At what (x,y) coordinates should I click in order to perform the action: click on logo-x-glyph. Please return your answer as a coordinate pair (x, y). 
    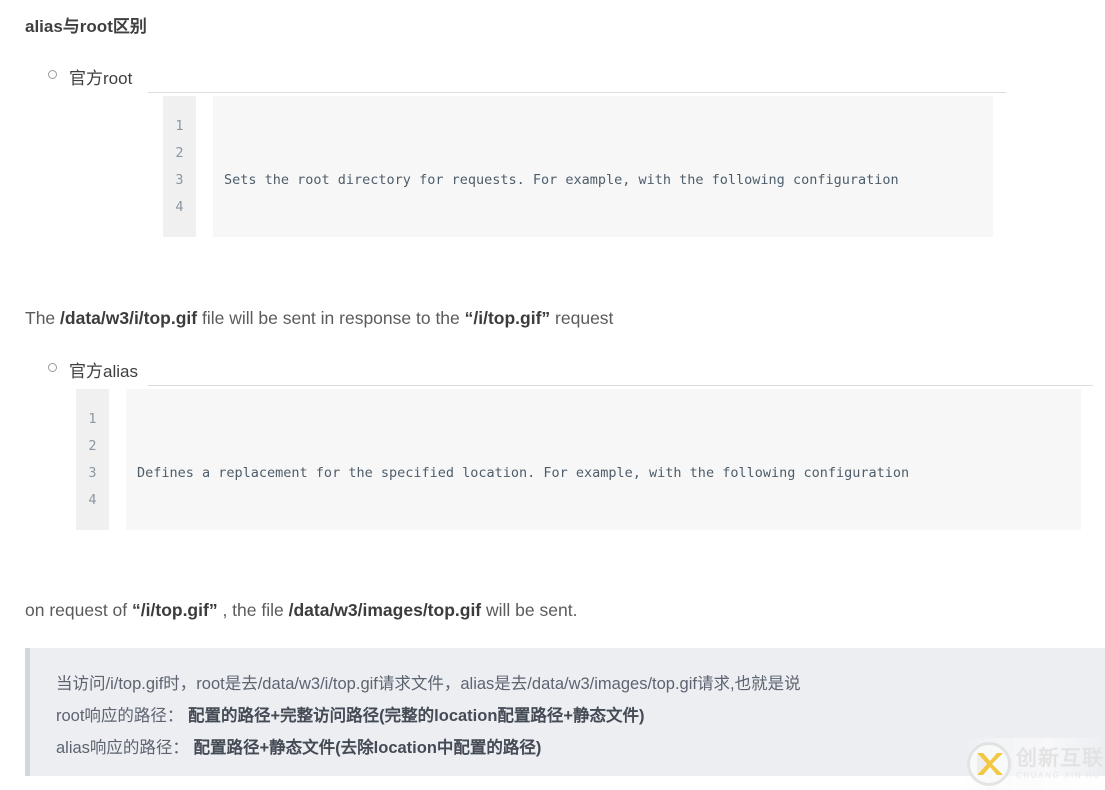
    Looking at the image, I should click on (990, 764).